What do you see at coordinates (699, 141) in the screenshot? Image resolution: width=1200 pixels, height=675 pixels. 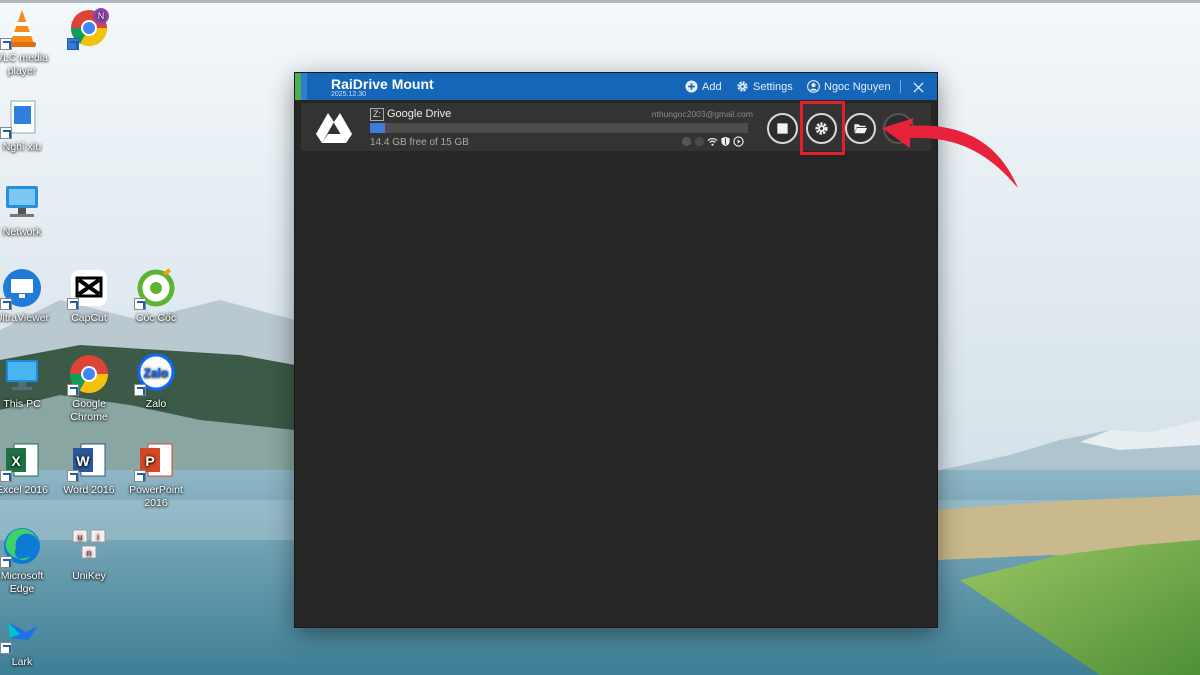 I see `cloud-off-icon` at bounding box center [699, 141].